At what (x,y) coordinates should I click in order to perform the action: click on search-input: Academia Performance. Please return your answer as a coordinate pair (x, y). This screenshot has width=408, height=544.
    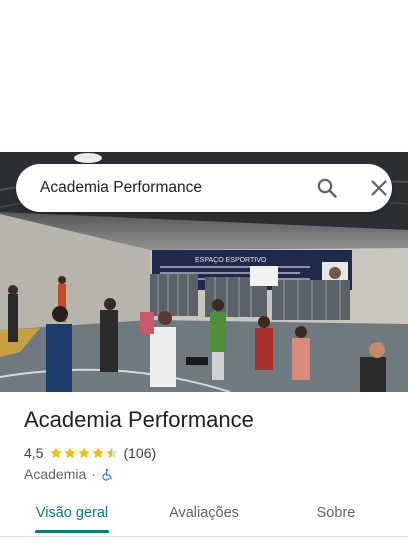
    Looking at the image, I should click on (121, 188).